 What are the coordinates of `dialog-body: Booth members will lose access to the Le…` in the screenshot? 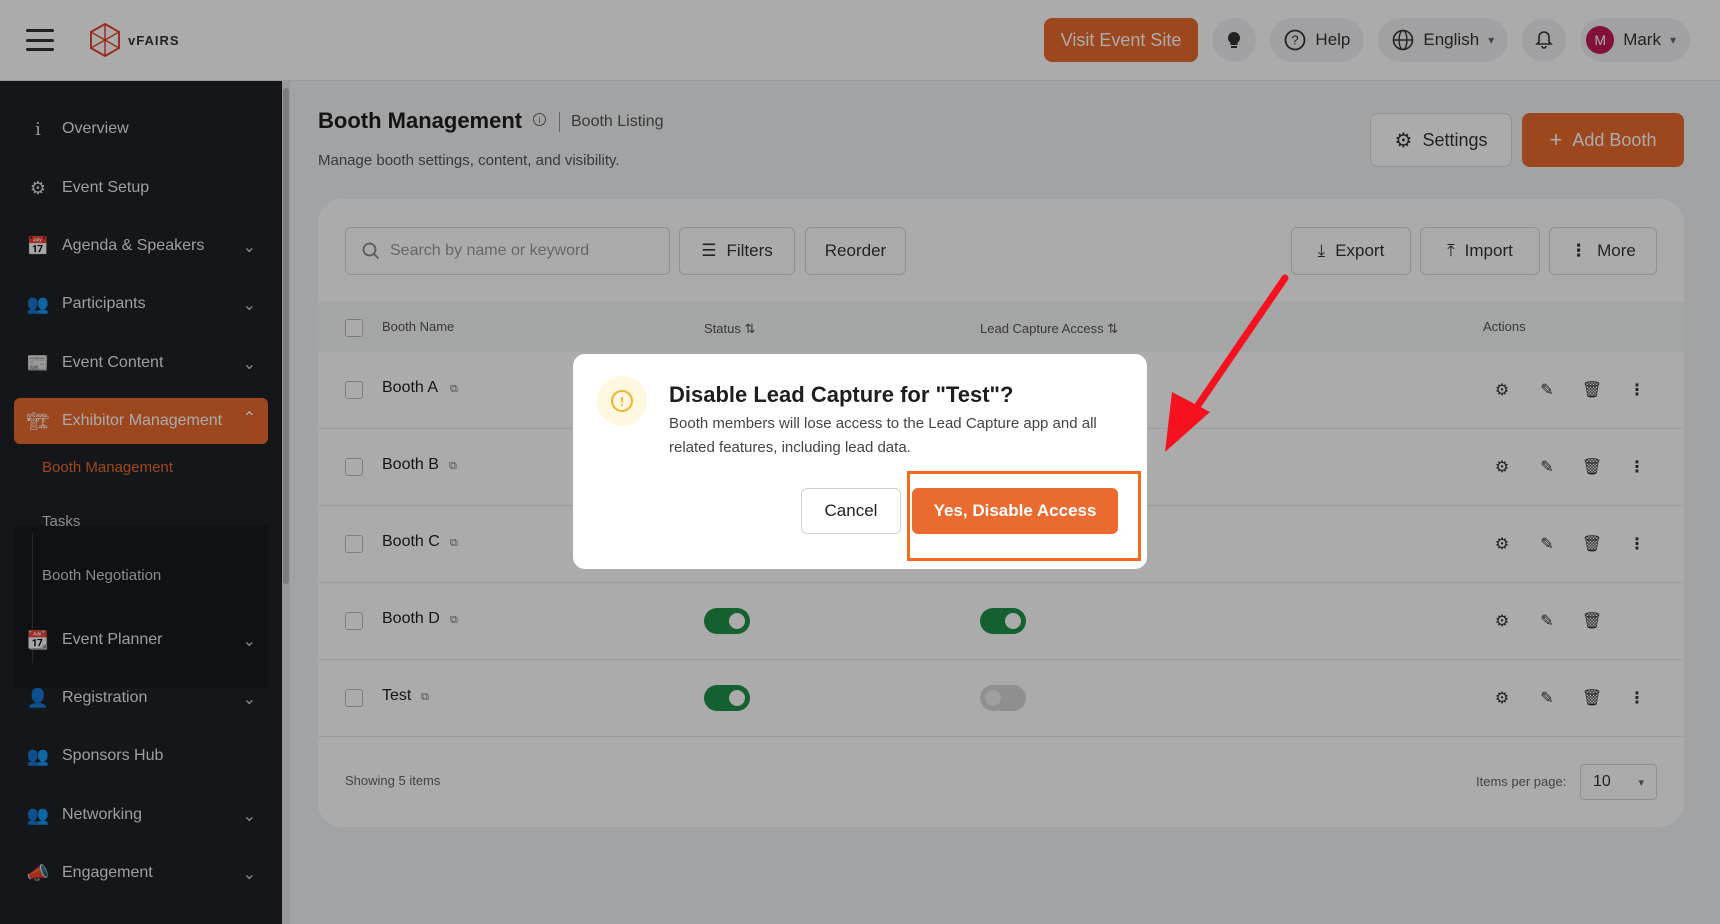 It's located at (883, 435).